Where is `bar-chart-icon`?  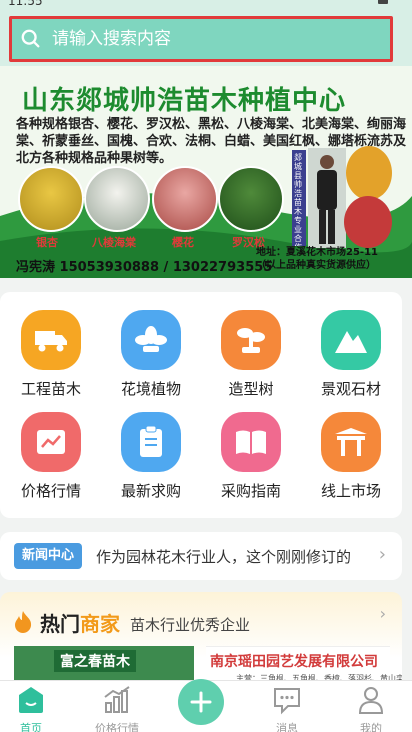 bar-chart-icon is located at coordinates (117, 699).